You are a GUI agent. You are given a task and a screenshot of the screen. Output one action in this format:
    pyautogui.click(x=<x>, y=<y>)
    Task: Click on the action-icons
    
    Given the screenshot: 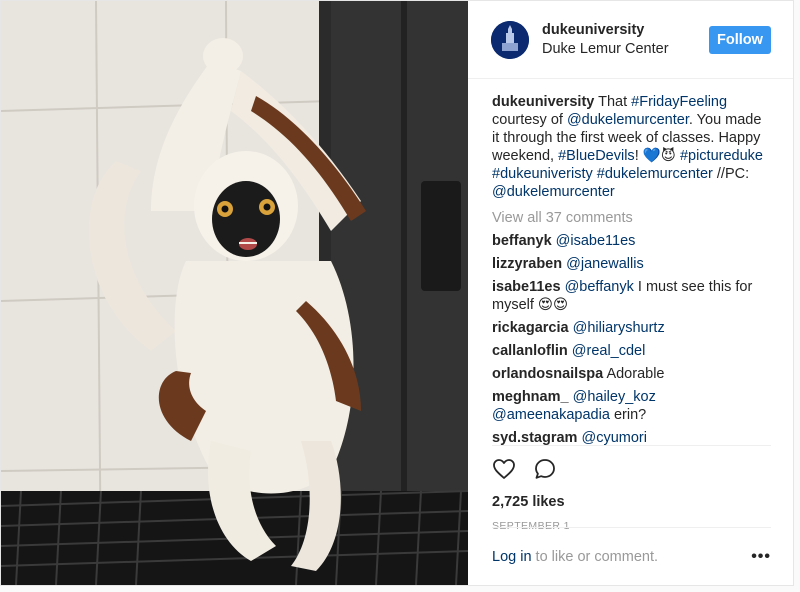 What is the action you would take?
    pyautogui.click(x=631, y=469)
    